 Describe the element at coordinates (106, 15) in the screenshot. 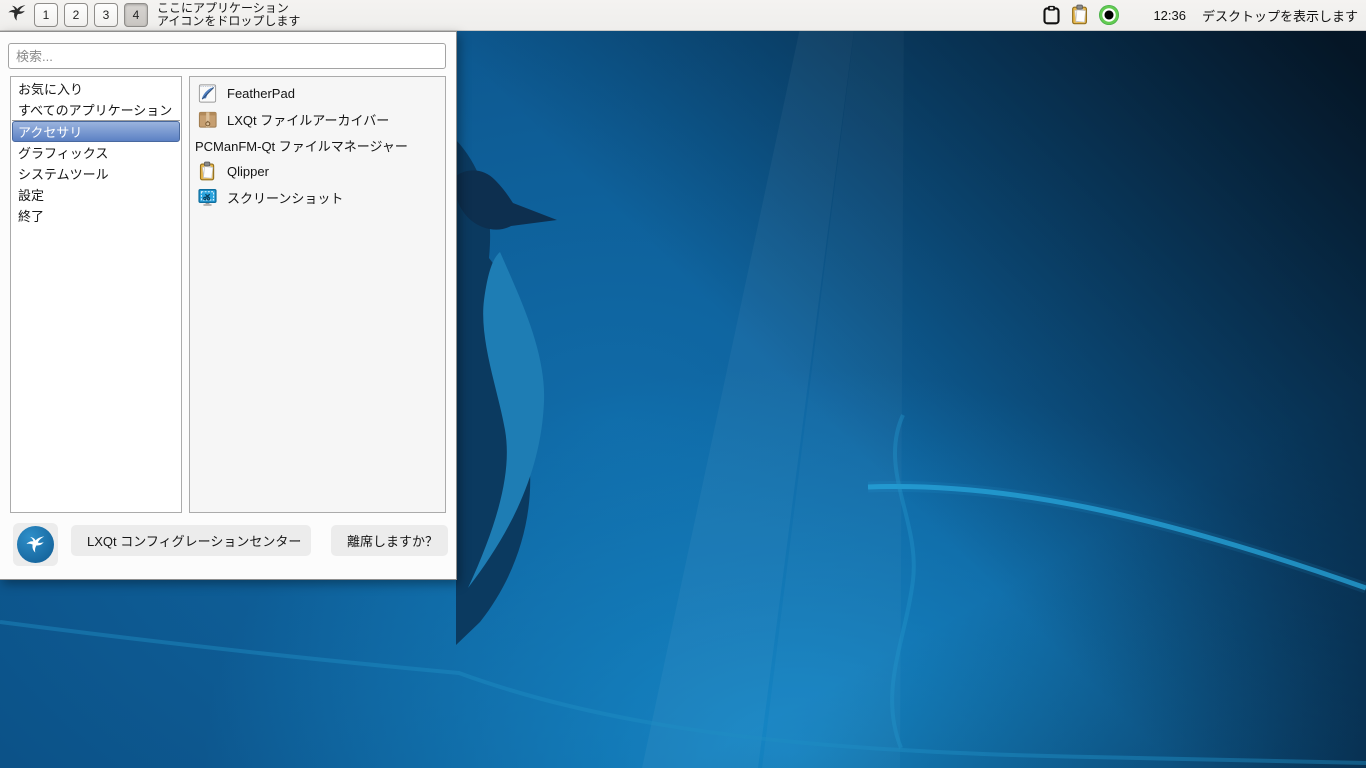

I see `workspace-button-3: 3` at that location.